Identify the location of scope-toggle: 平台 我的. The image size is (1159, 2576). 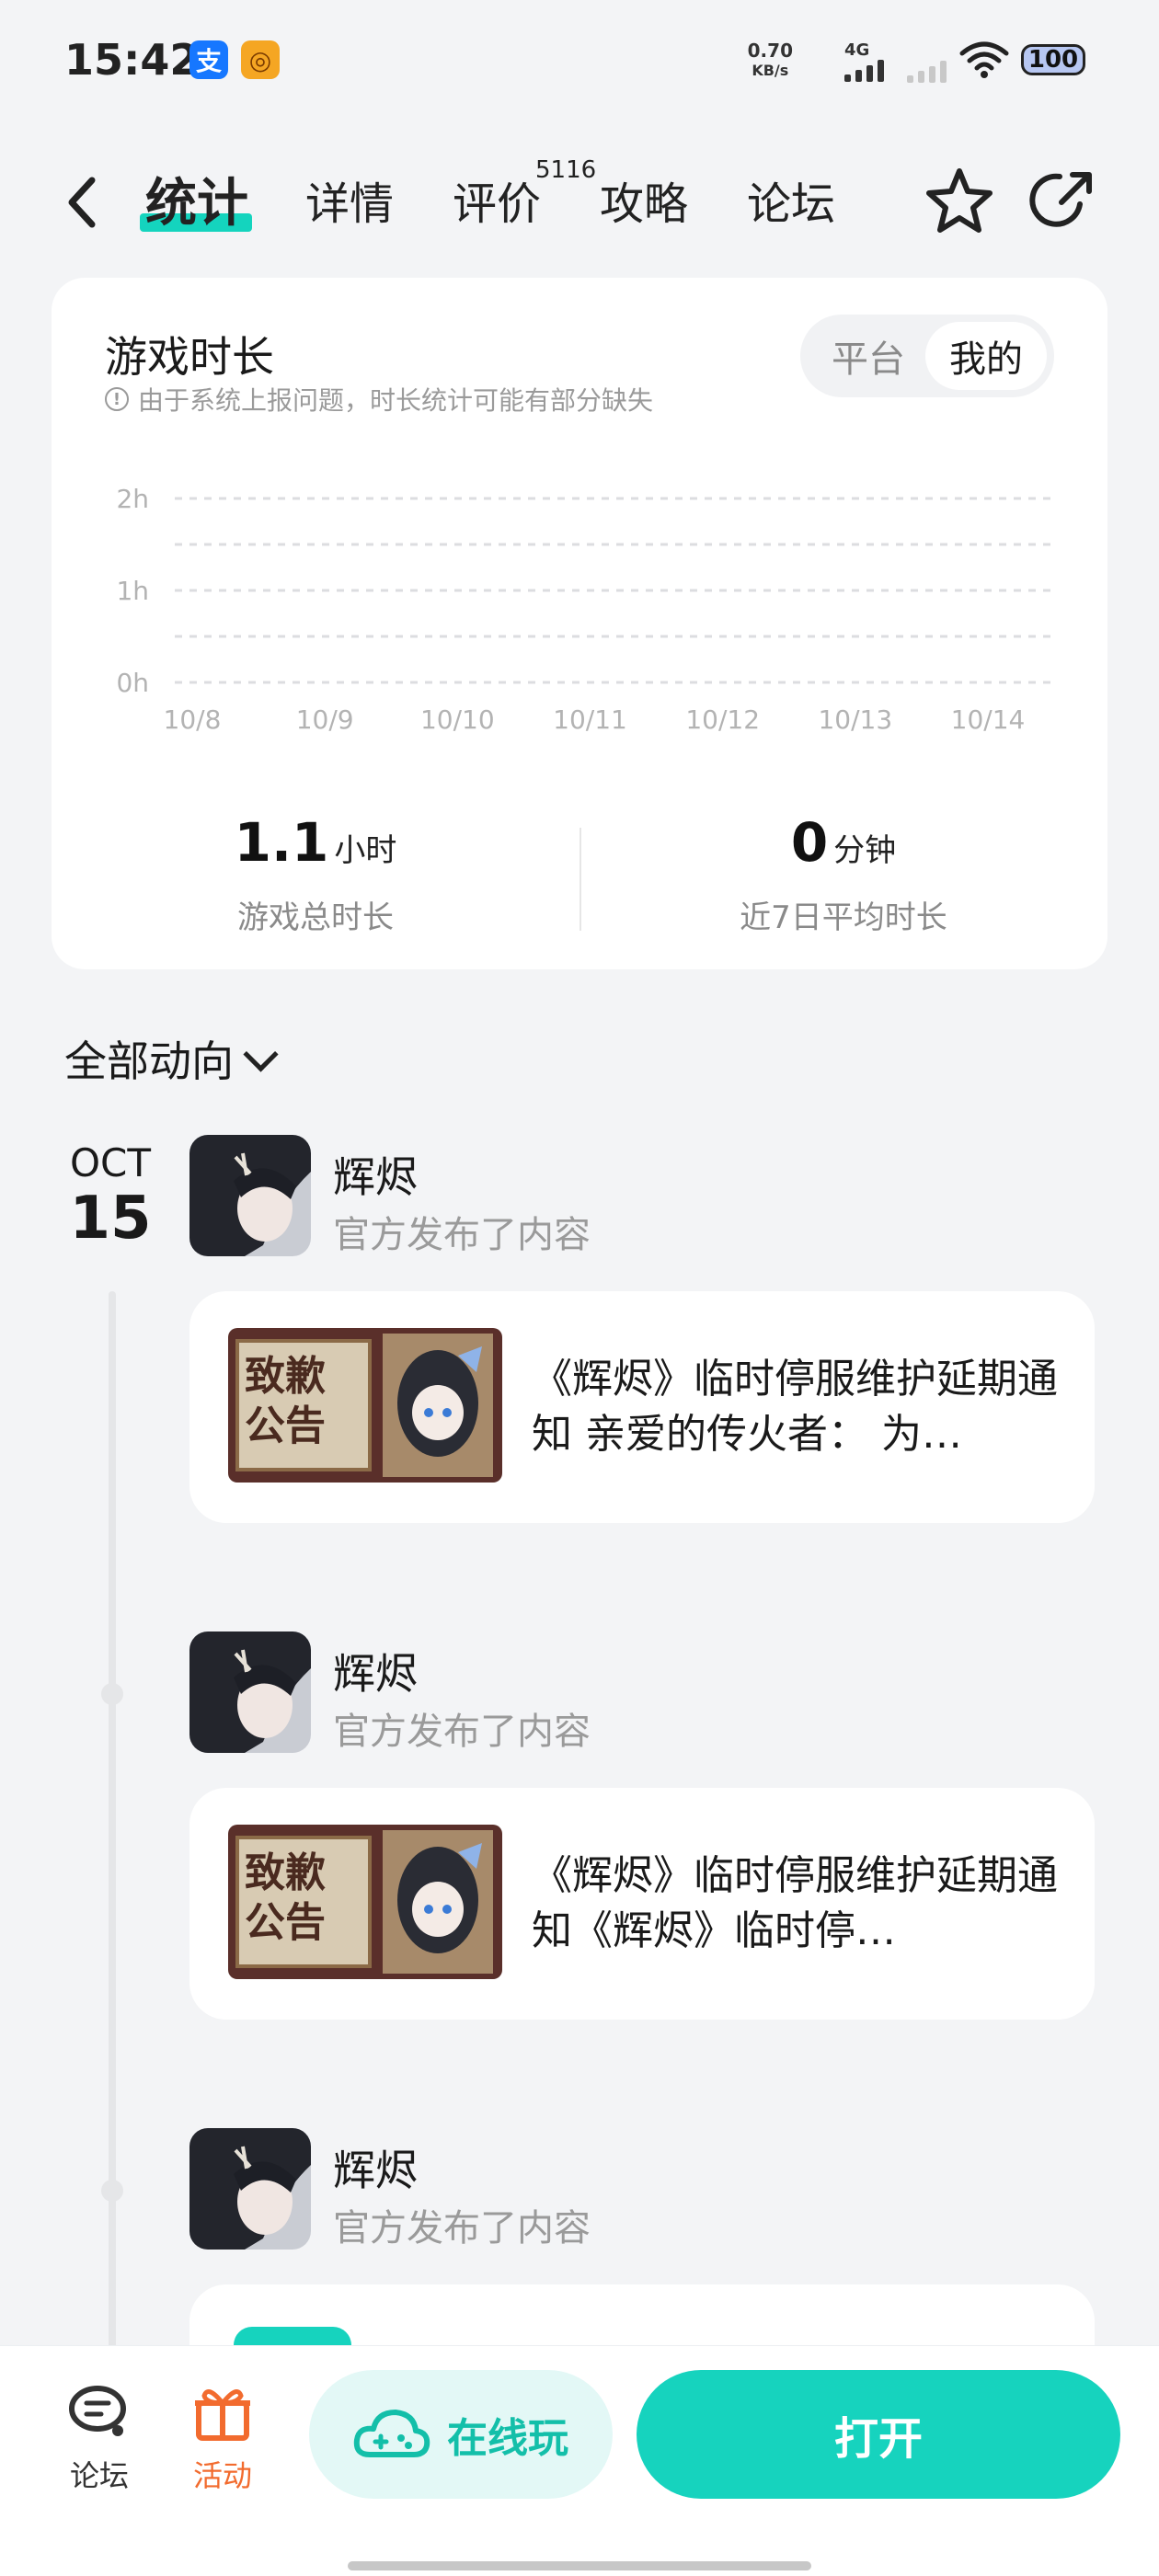
(927, 356).